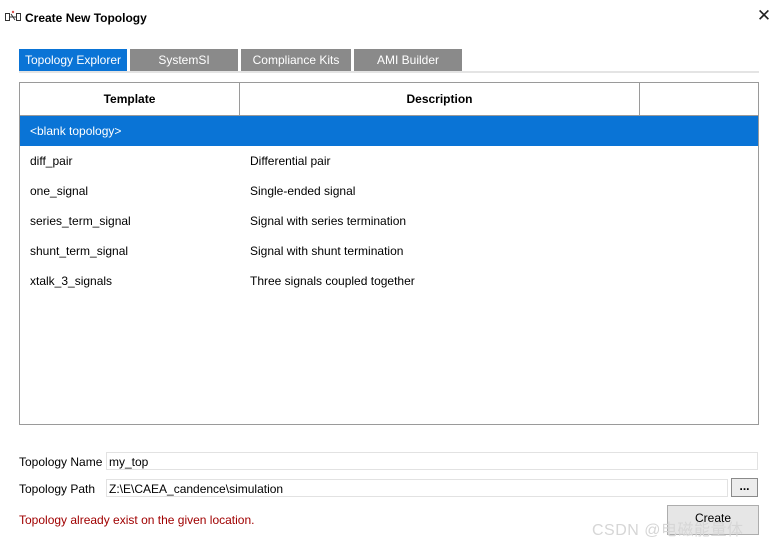 The image size is (778, 546). I want to click on template-name: shunt_term_signal, so click(79, 251).